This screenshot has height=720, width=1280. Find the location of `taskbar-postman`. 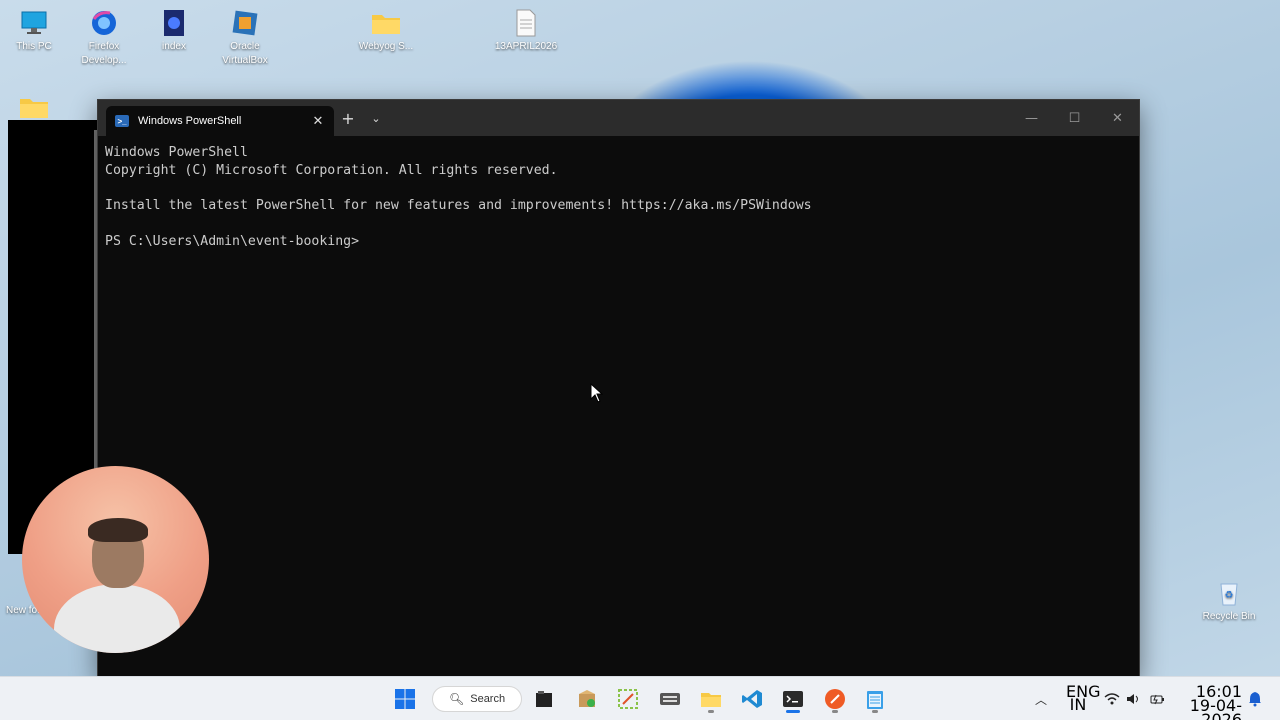

taskbar-postman is located at coordinates (835, 699).